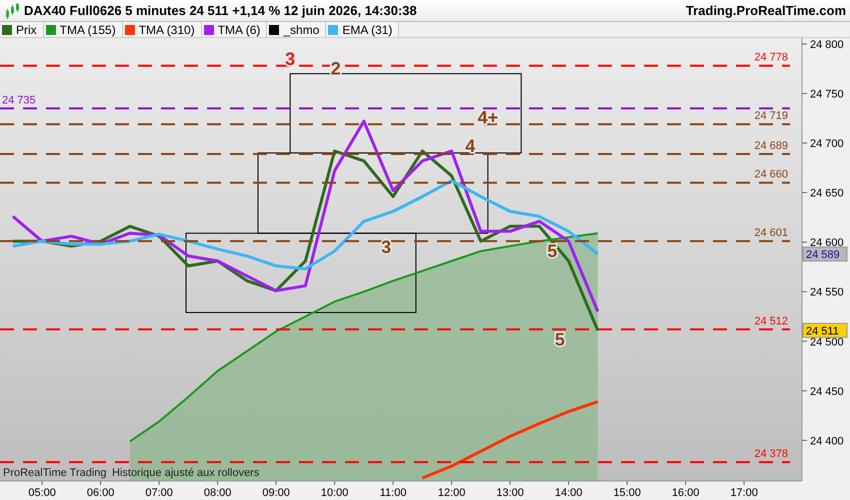 The height and width of the screenshot is (500, 850). I want to click on time-axis-label: 09:00, so click(276, 493).